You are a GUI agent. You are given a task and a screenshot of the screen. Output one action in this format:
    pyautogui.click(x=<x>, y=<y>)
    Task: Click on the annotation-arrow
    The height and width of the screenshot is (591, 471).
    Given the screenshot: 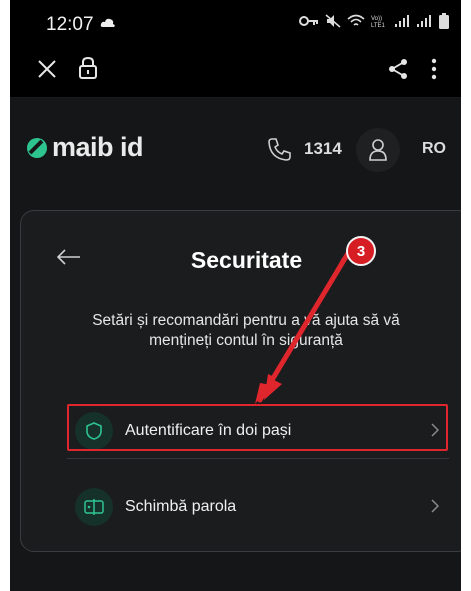 What is the action you would take?
    pyautogui.click(x=304, y=325)
    